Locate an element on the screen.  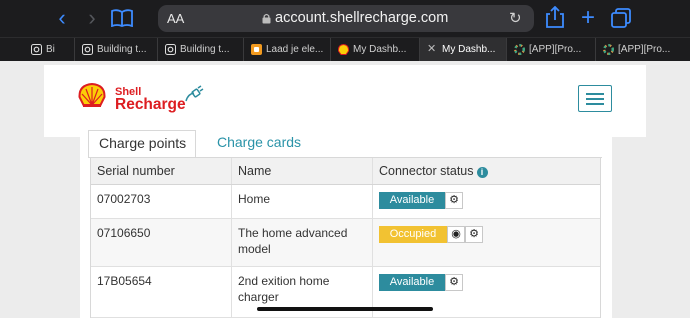
browser-tab-title: Bi is located at coordinates (50, 49).